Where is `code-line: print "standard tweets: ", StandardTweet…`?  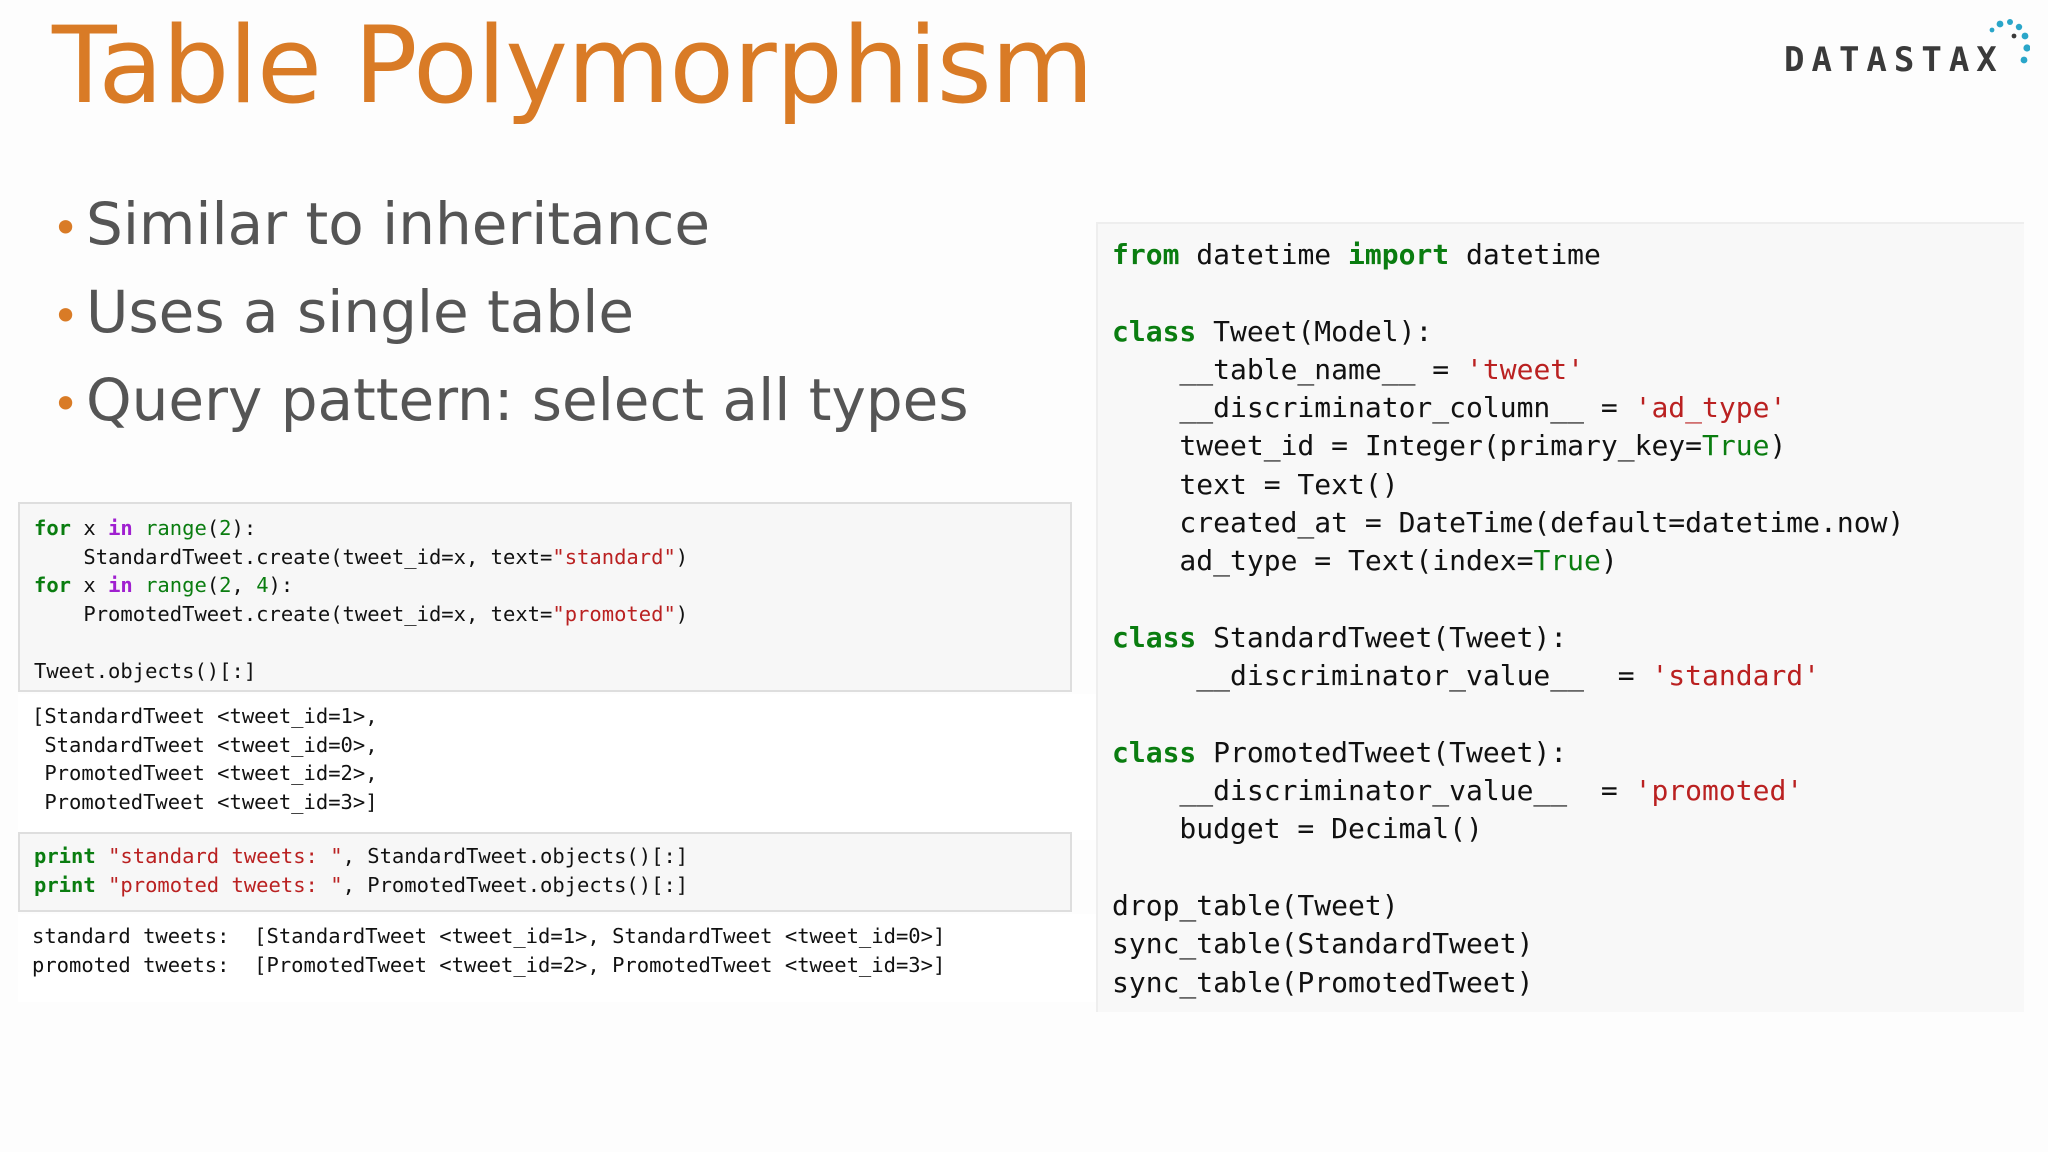 code-line: print "standard tweets: ", StandardTweet… is located at coordinates (361, 856).